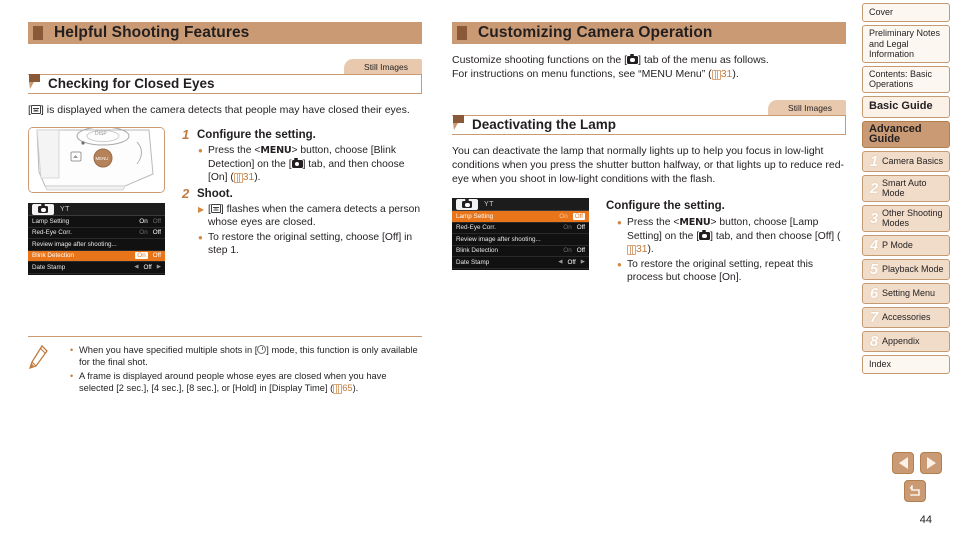 This screenshot has width=954, height=534. What do you see at coordinates (467, 204) in the screenshot?
I see `camera-tab-icon` at bounding box center [467, 204].